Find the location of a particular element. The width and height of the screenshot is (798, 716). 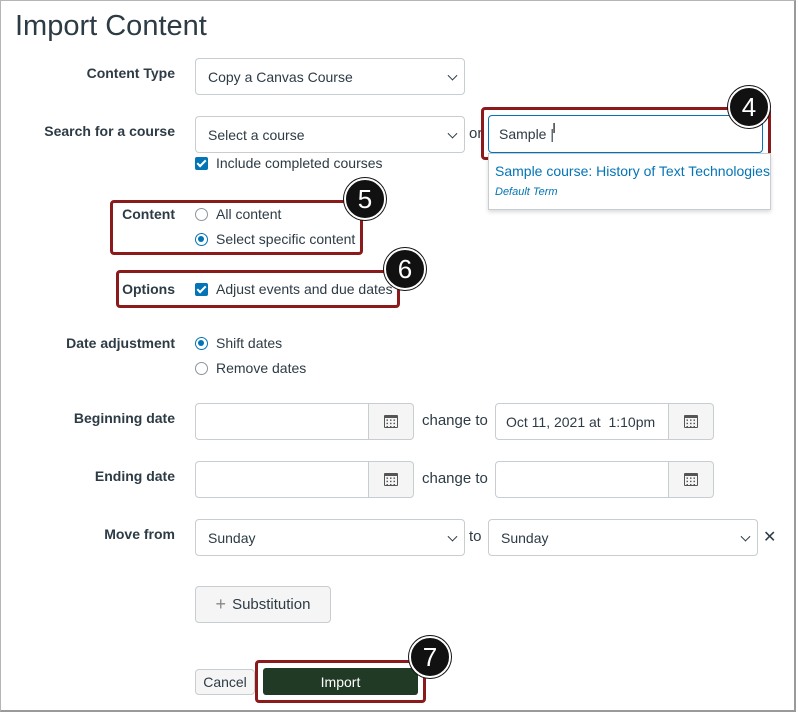

ending-date-from-calendar-button is located at coordinates (391, 479).